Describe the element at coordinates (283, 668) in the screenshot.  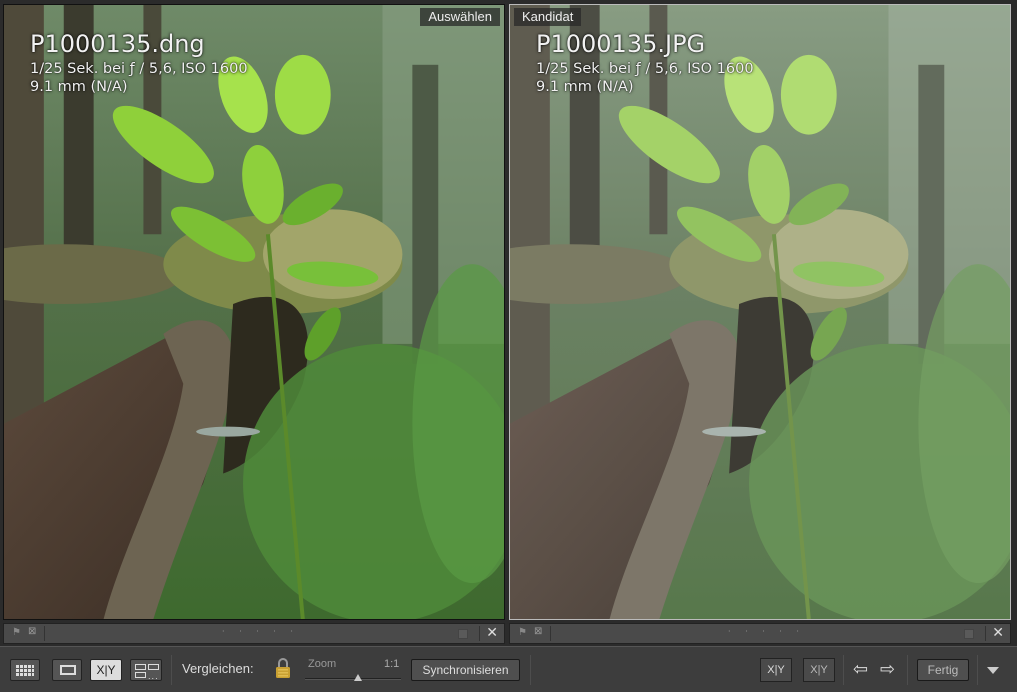
I see `lock-icon` at that location.